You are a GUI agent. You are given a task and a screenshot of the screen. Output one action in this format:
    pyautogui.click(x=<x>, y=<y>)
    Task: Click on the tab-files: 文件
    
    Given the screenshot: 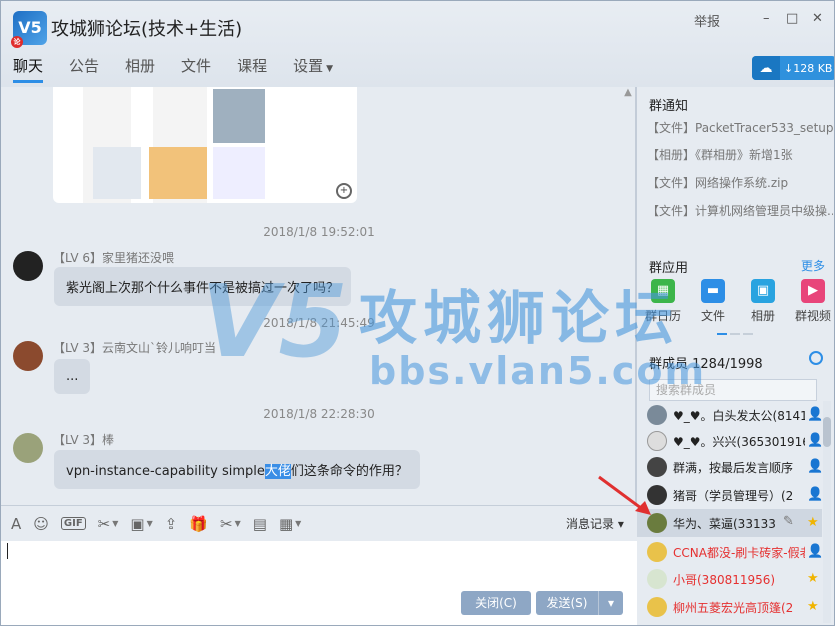 What is the action you would take?
    pyautogui.click(x=196, y=69)
    